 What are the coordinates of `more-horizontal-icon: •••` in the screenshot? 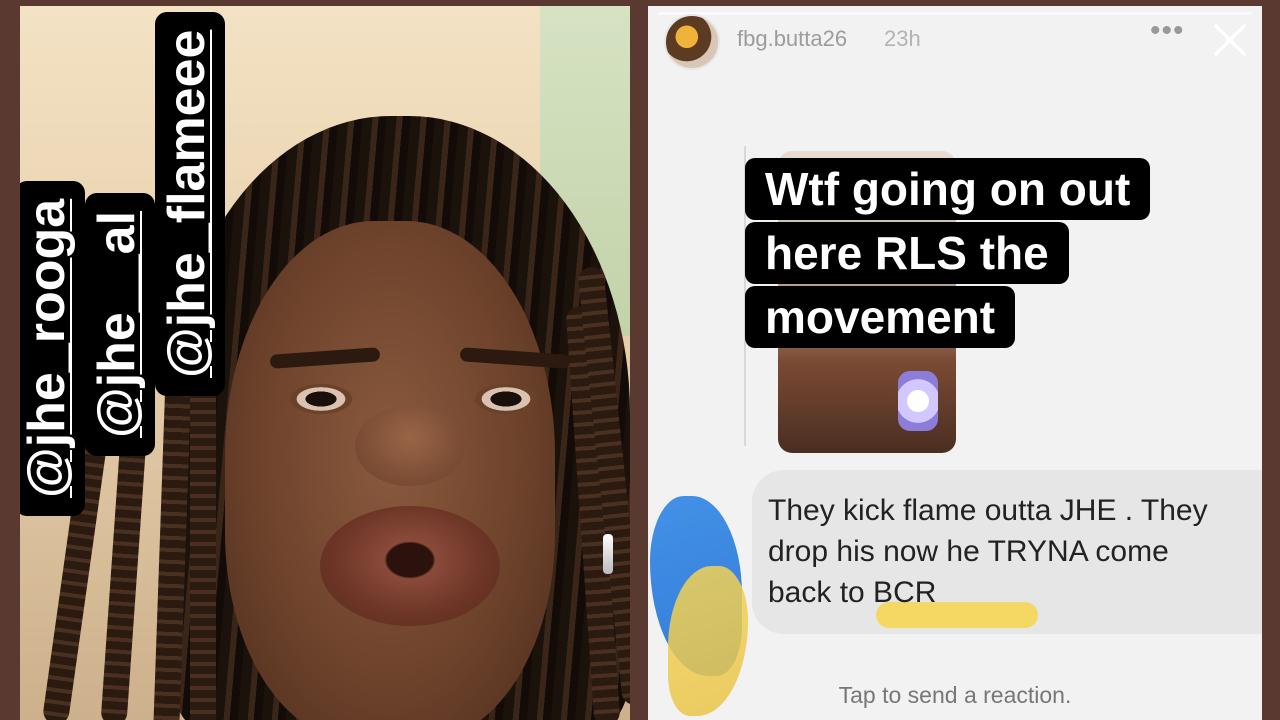 It's located at (1170, 32).